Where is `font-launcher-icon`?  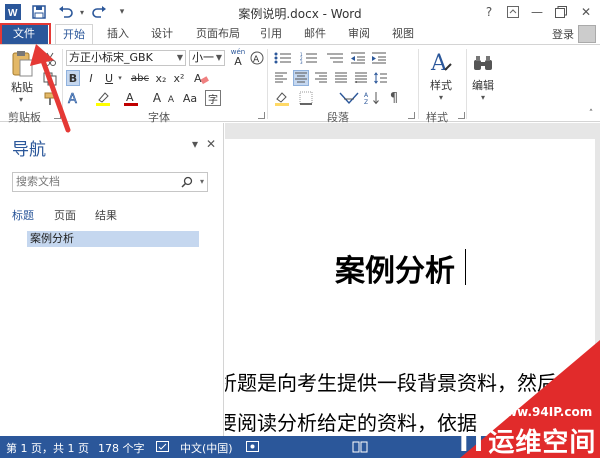 font-launcher-icon is located at coordinates (261, 115).